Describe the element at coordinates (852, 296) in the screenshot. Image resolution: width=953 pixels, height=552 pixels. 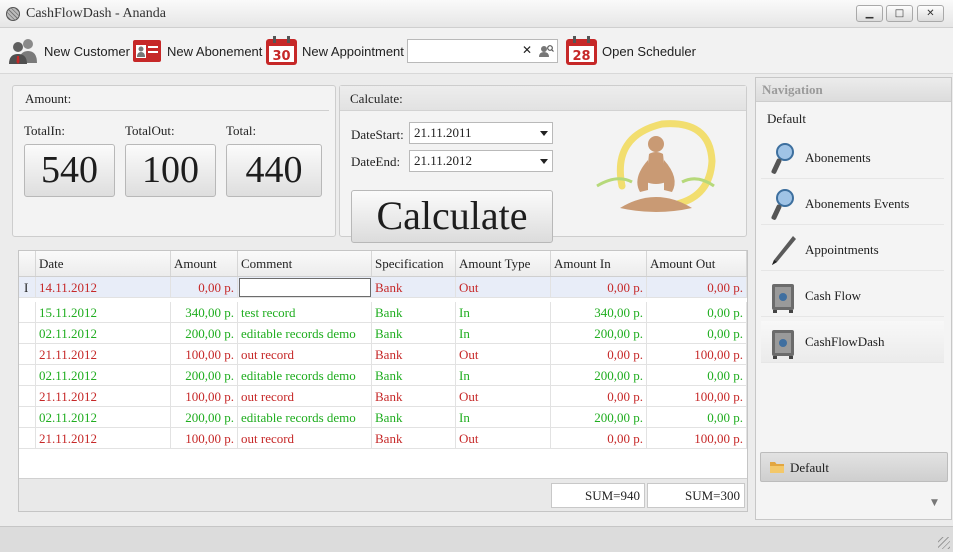
I see `nav-item-cash-flow: Cash Flow` at that location.